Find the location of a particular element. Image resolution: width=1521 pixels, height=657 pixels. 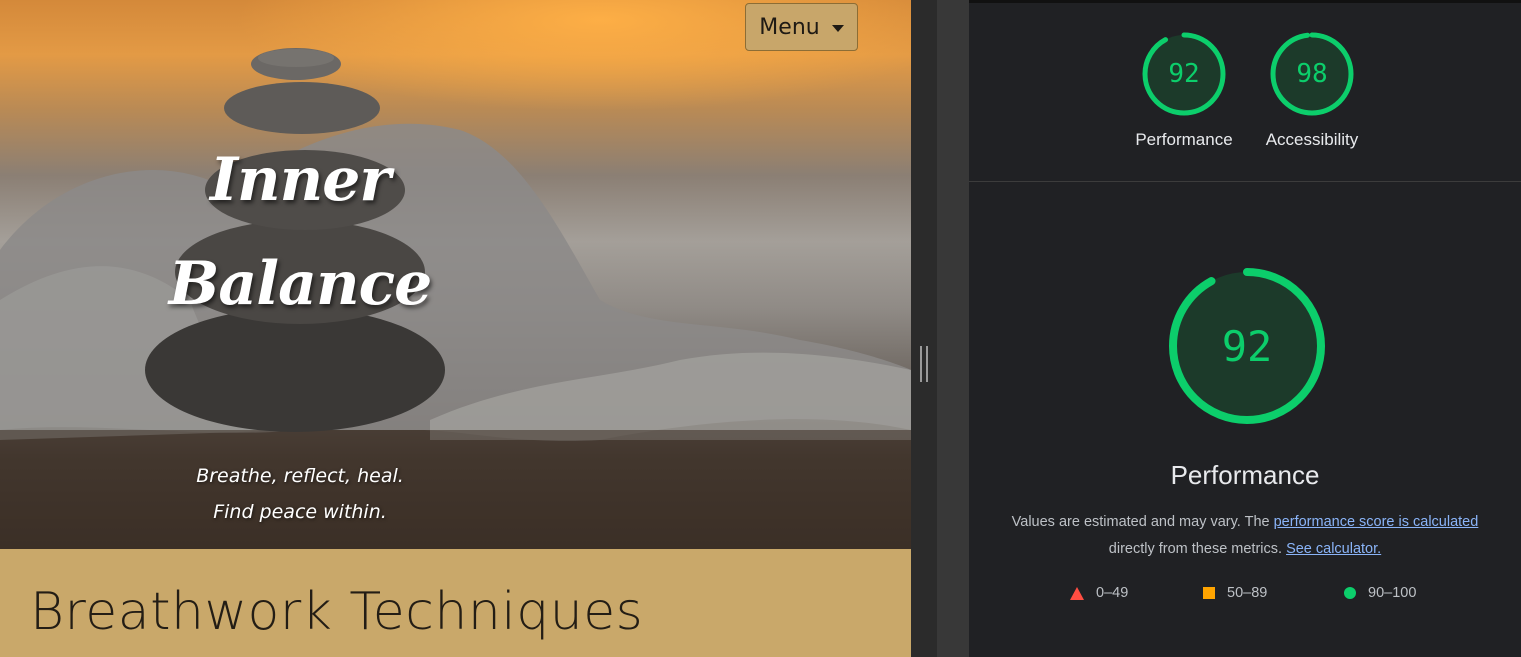

section-heading: Breathwork Techniques is located at coordinates (337, 612).